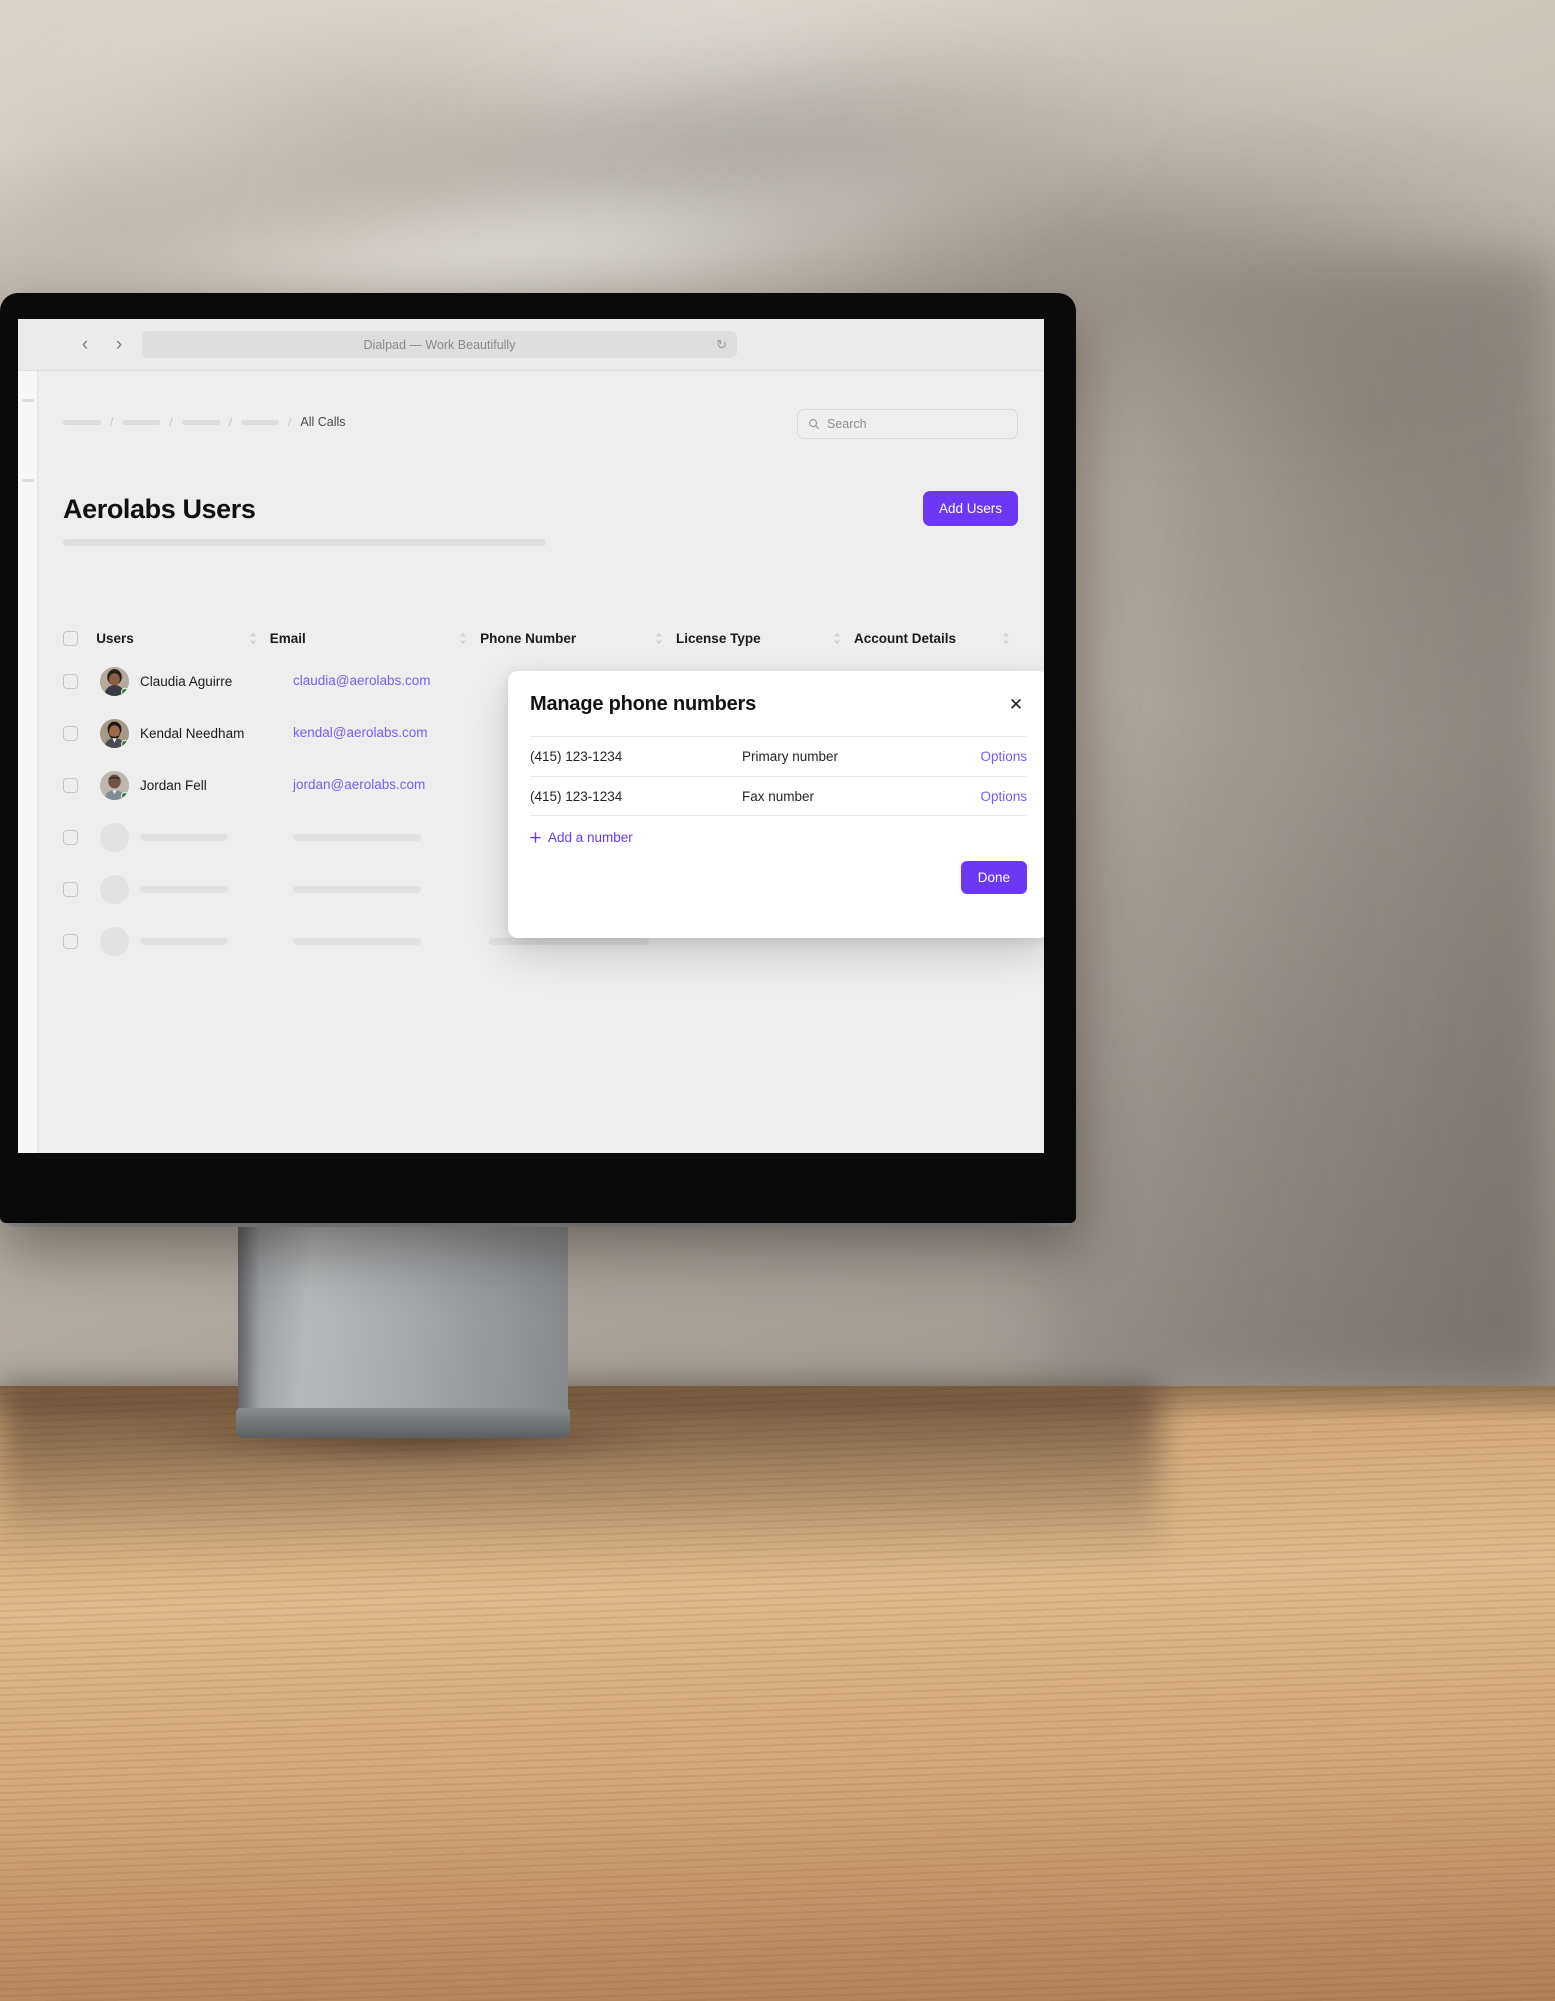 The image size is (1555, 2001). I want to click on column-label: Phone Number, so click(528, 638).